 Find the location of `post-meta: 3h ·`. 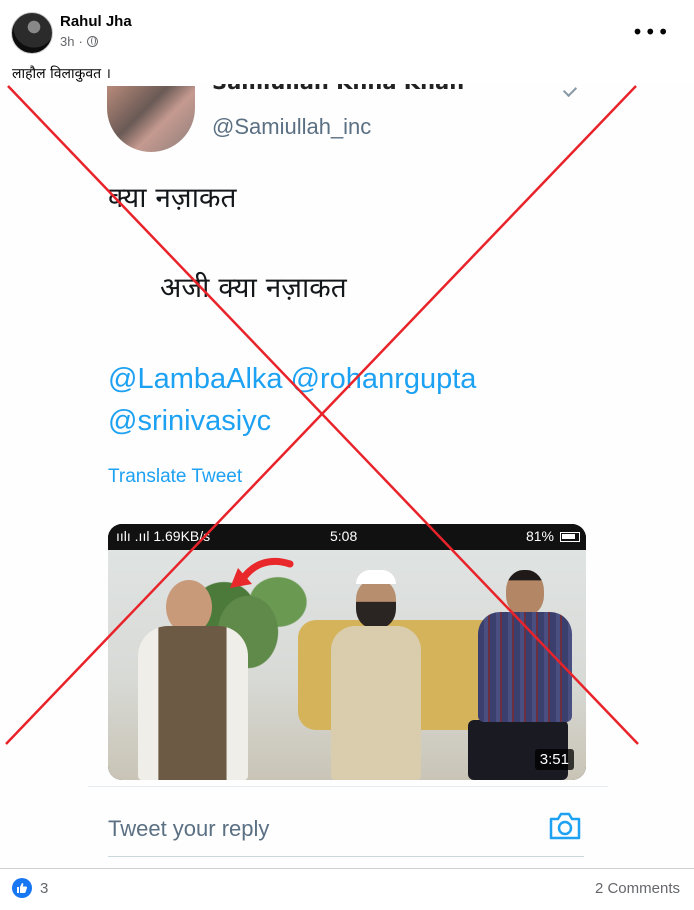

post-meta: 3h · is located at coordinates (79, 41).